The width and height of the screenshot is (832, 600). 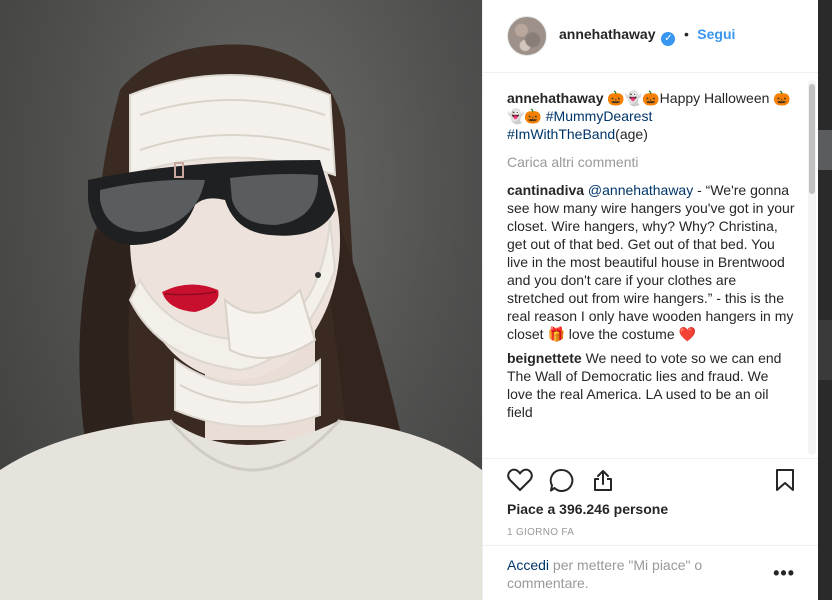 I want to click on comment-mention: @annehathaway, so click(x=640, y=190).